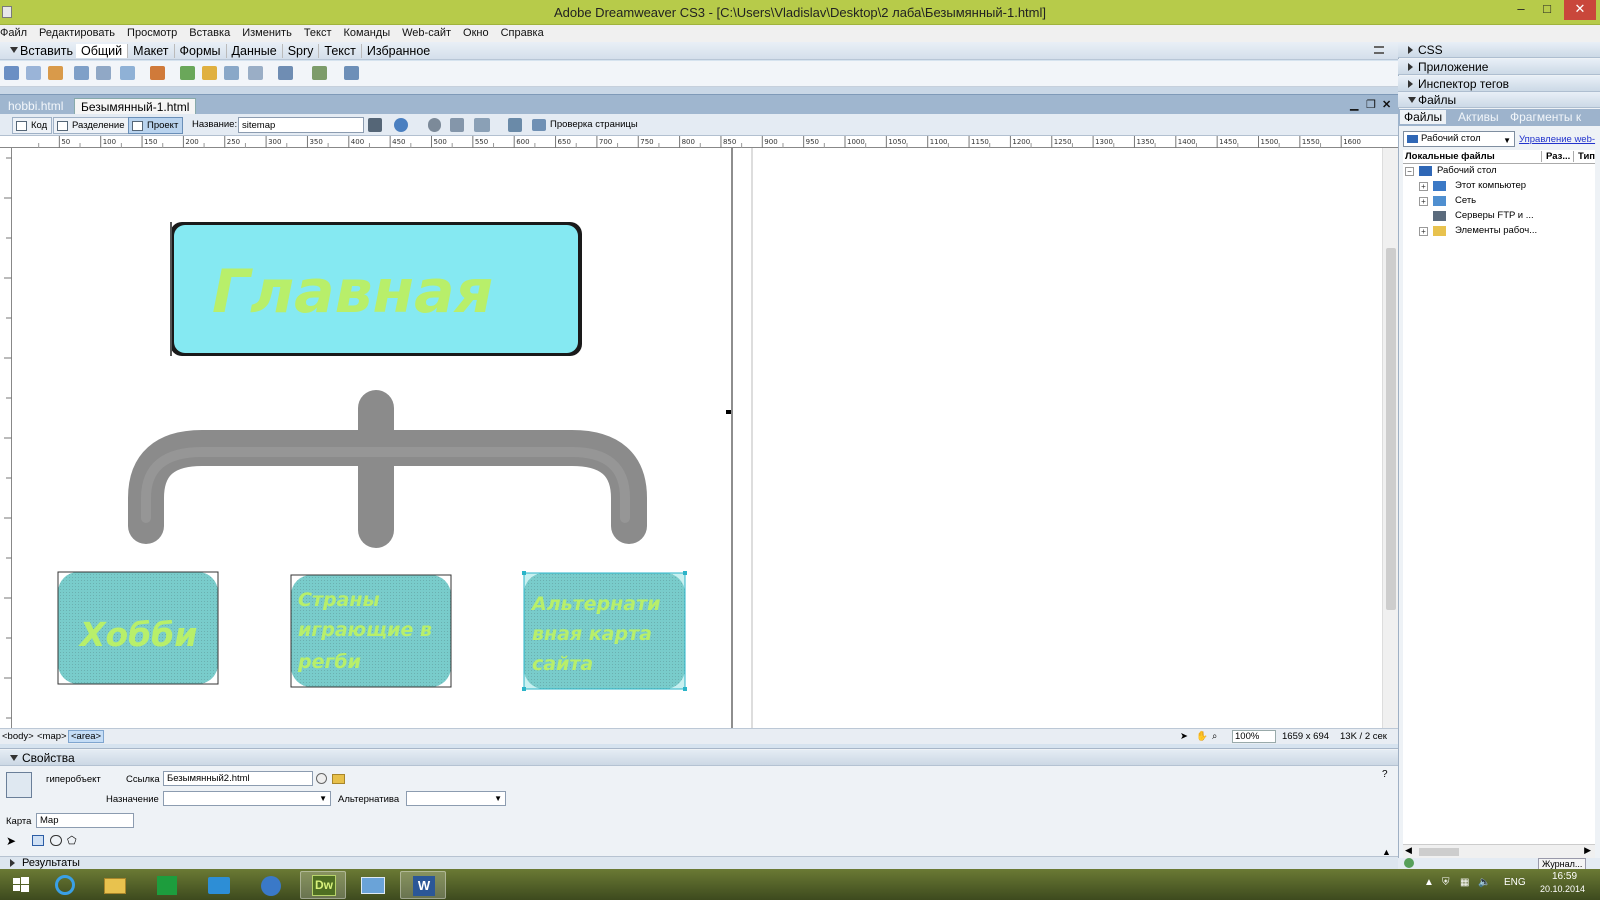 This screenshot has width=1600, height=900. I want to click on date-icon, so click(187, 73).